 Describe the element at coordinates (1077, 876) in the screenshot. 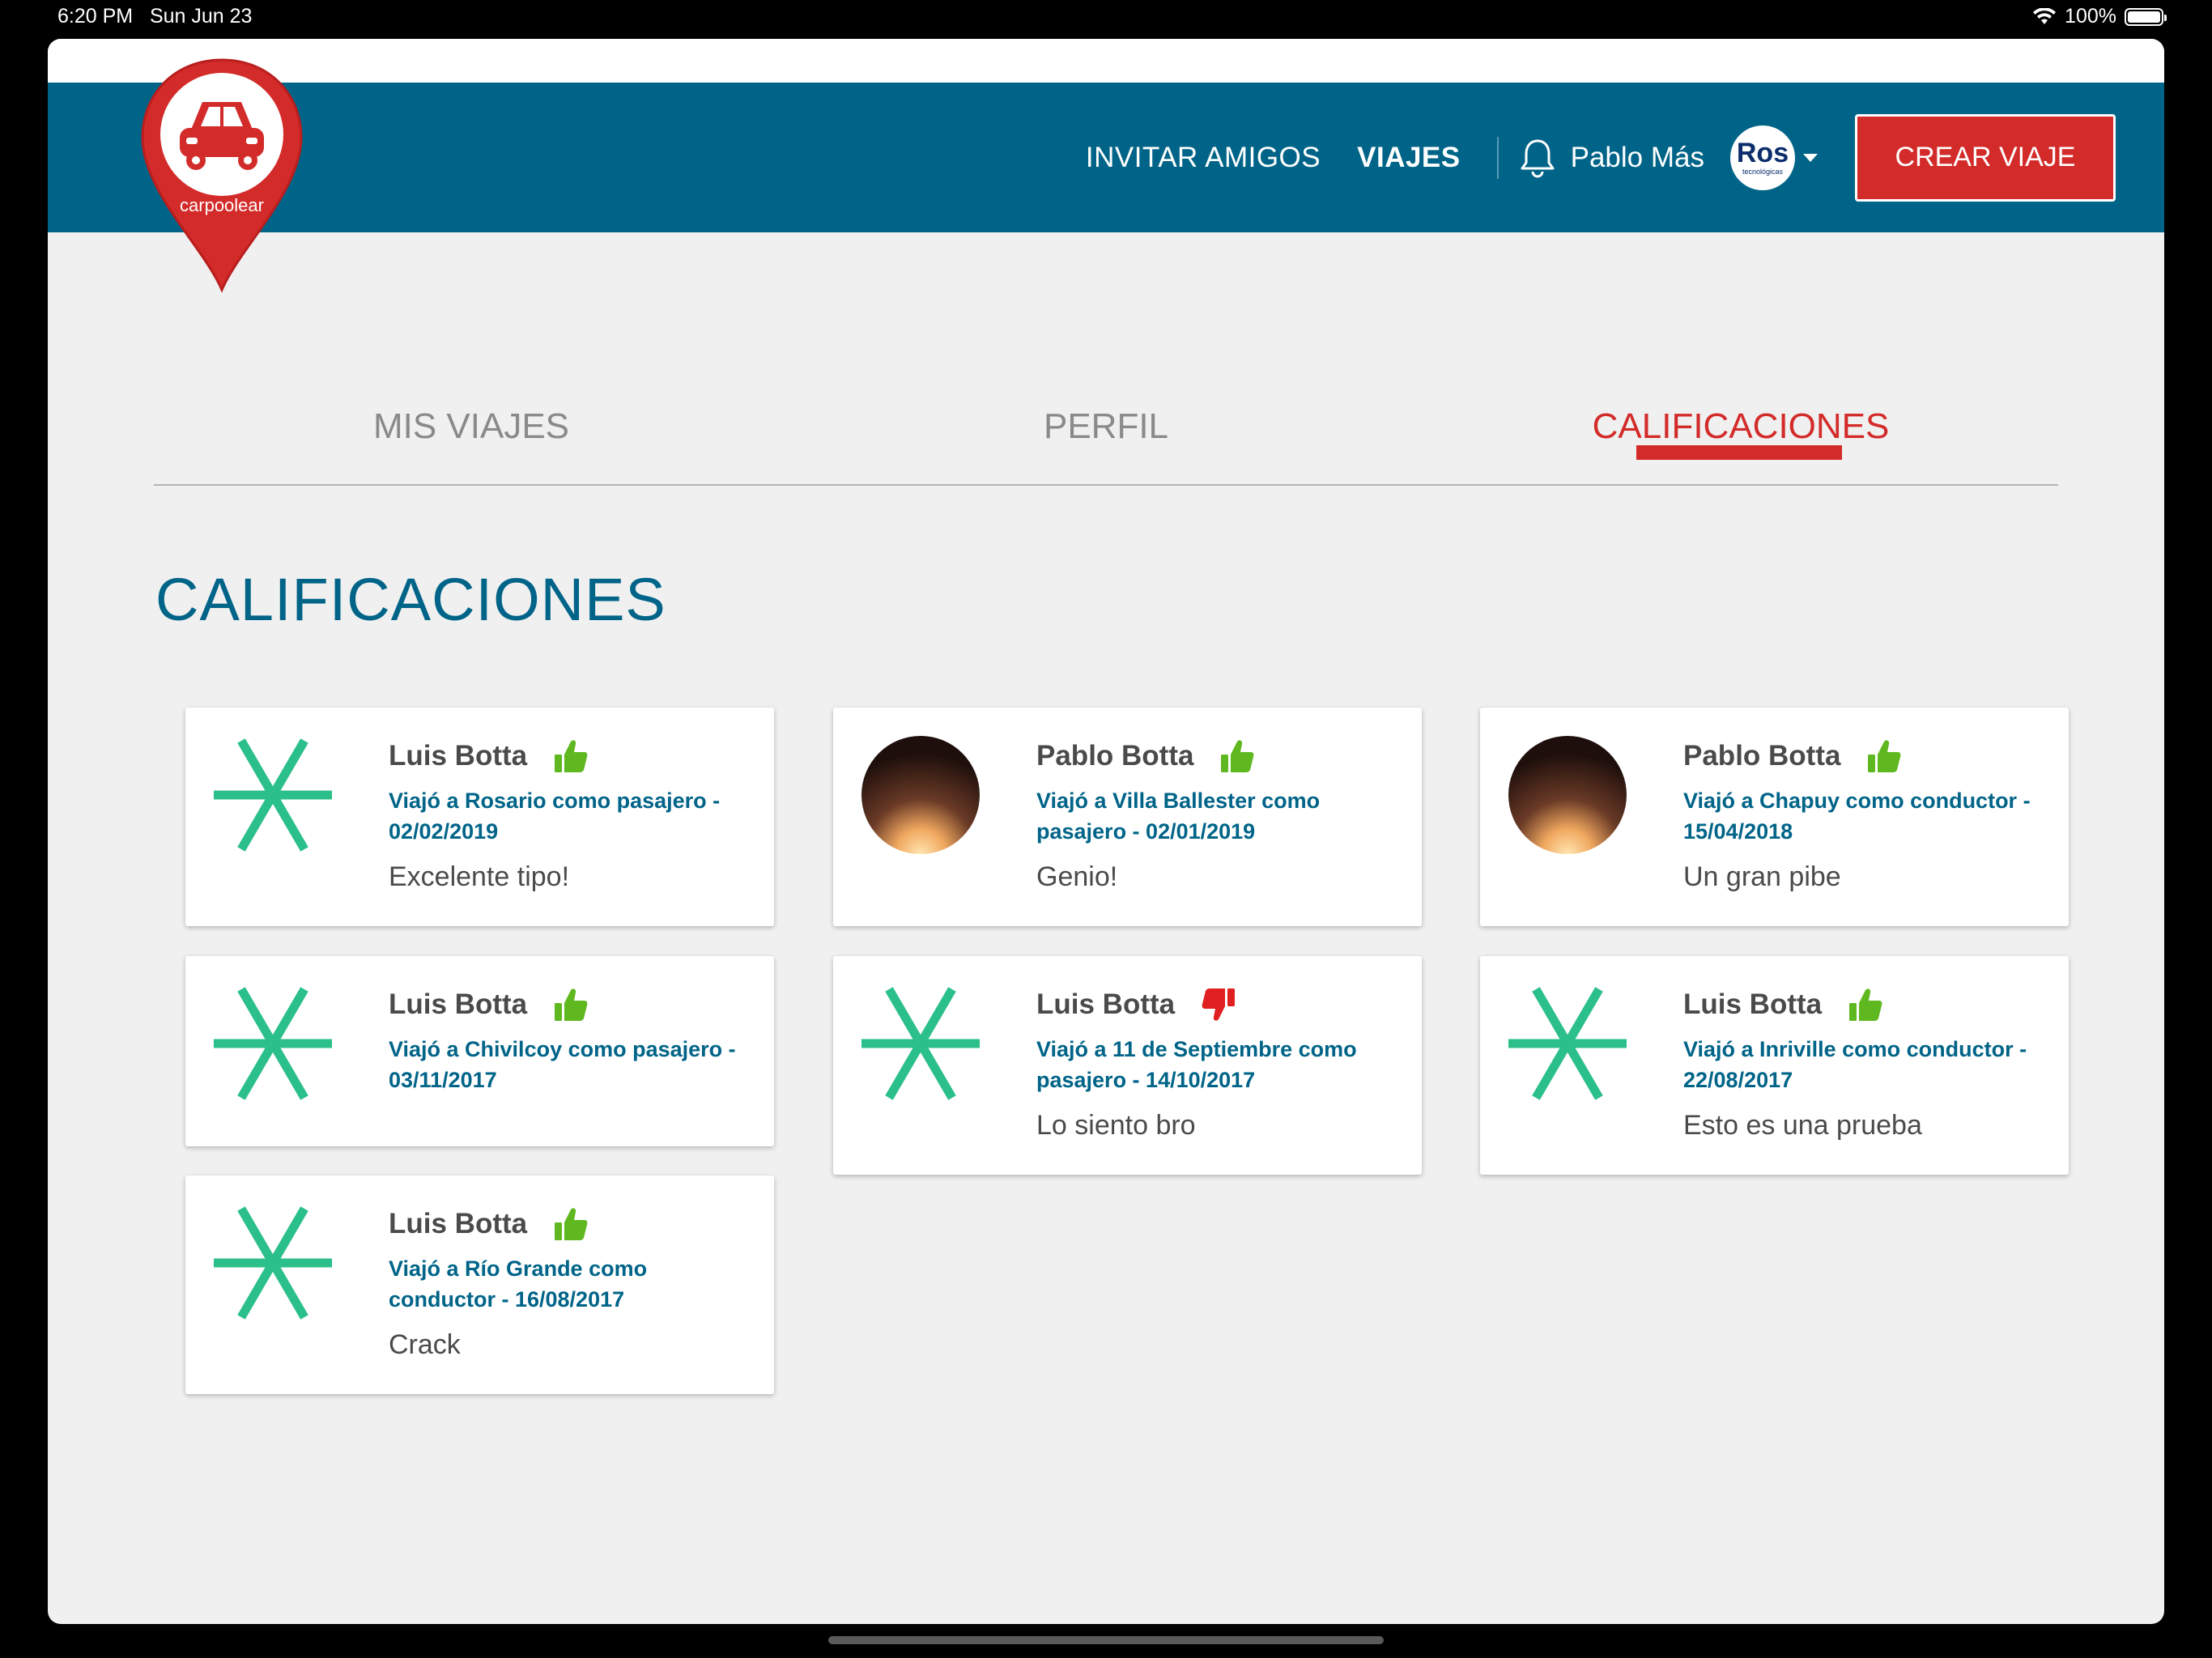

I see `rating-comment: Genio!` at that location.